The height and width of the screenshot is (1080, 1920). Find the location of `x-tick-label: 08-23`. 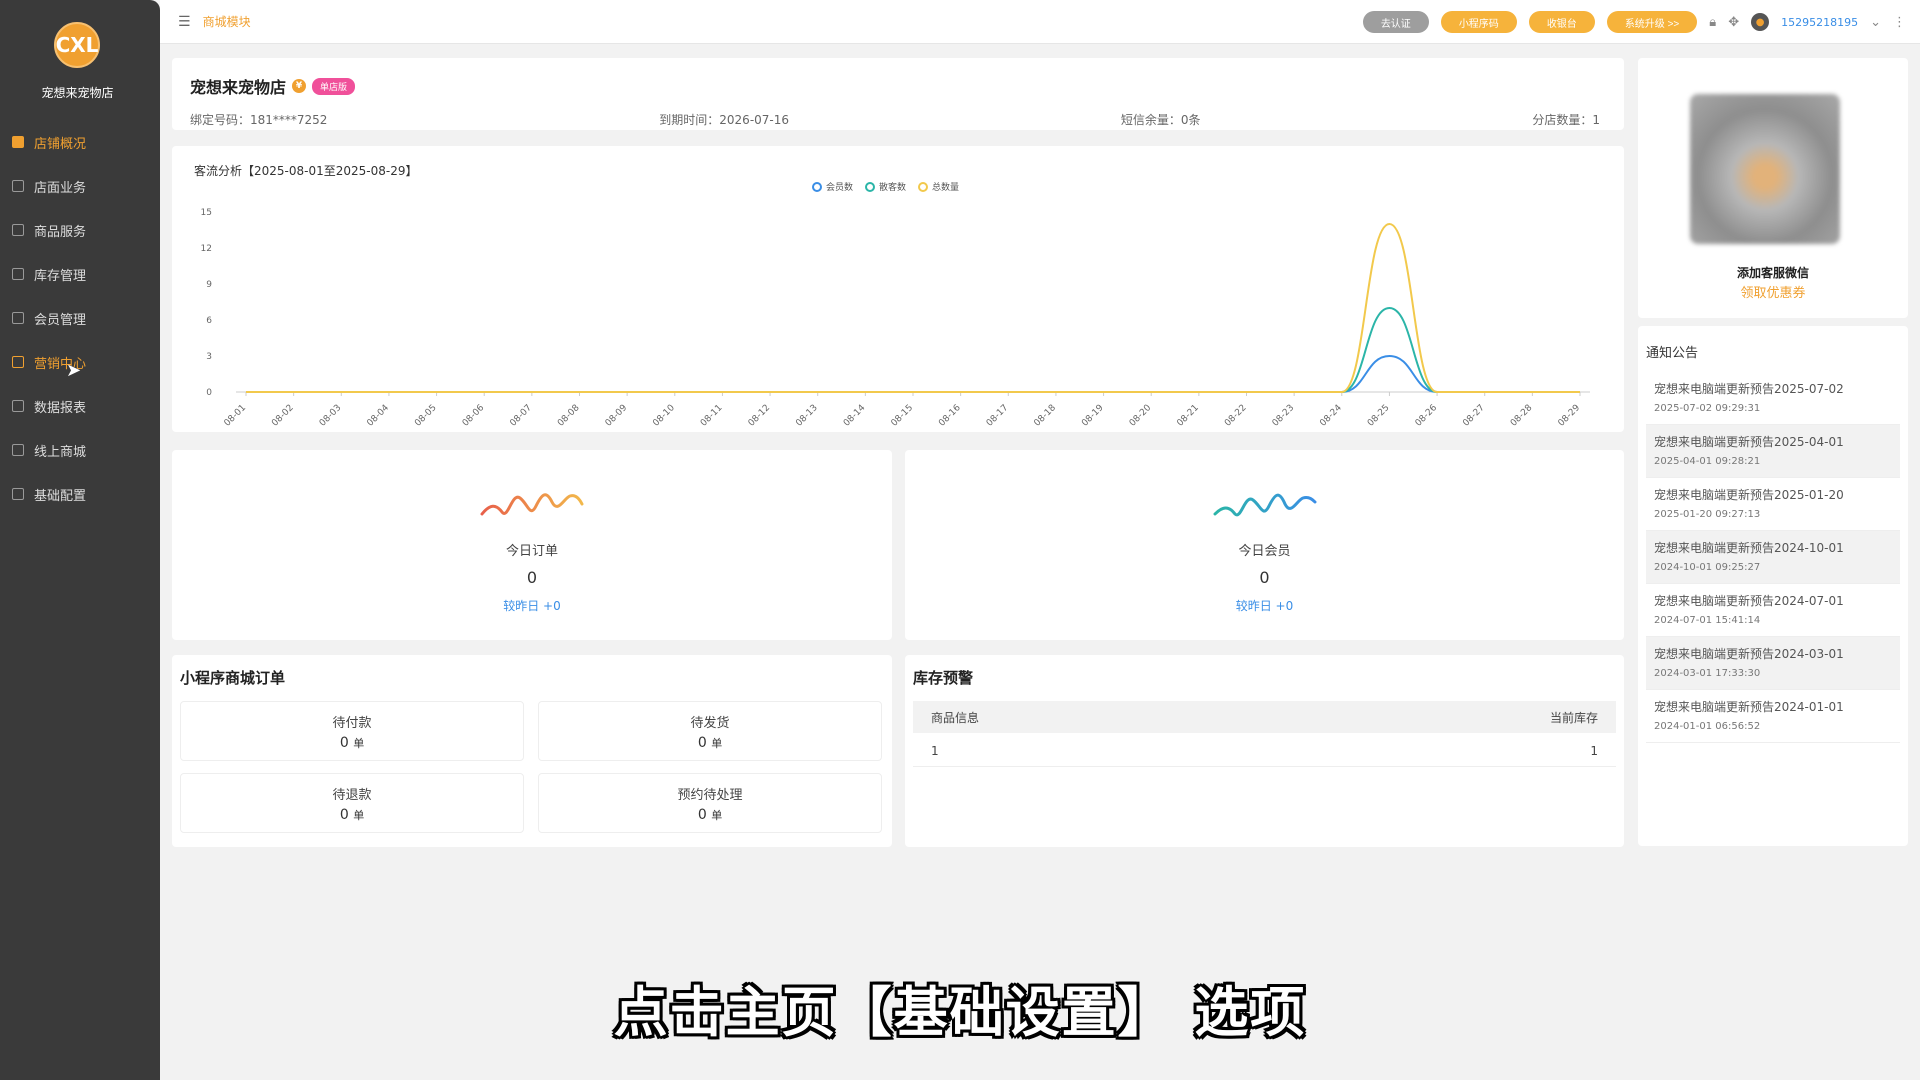

x-tick-label: 08-23 is located at coordinates (1284, 416).